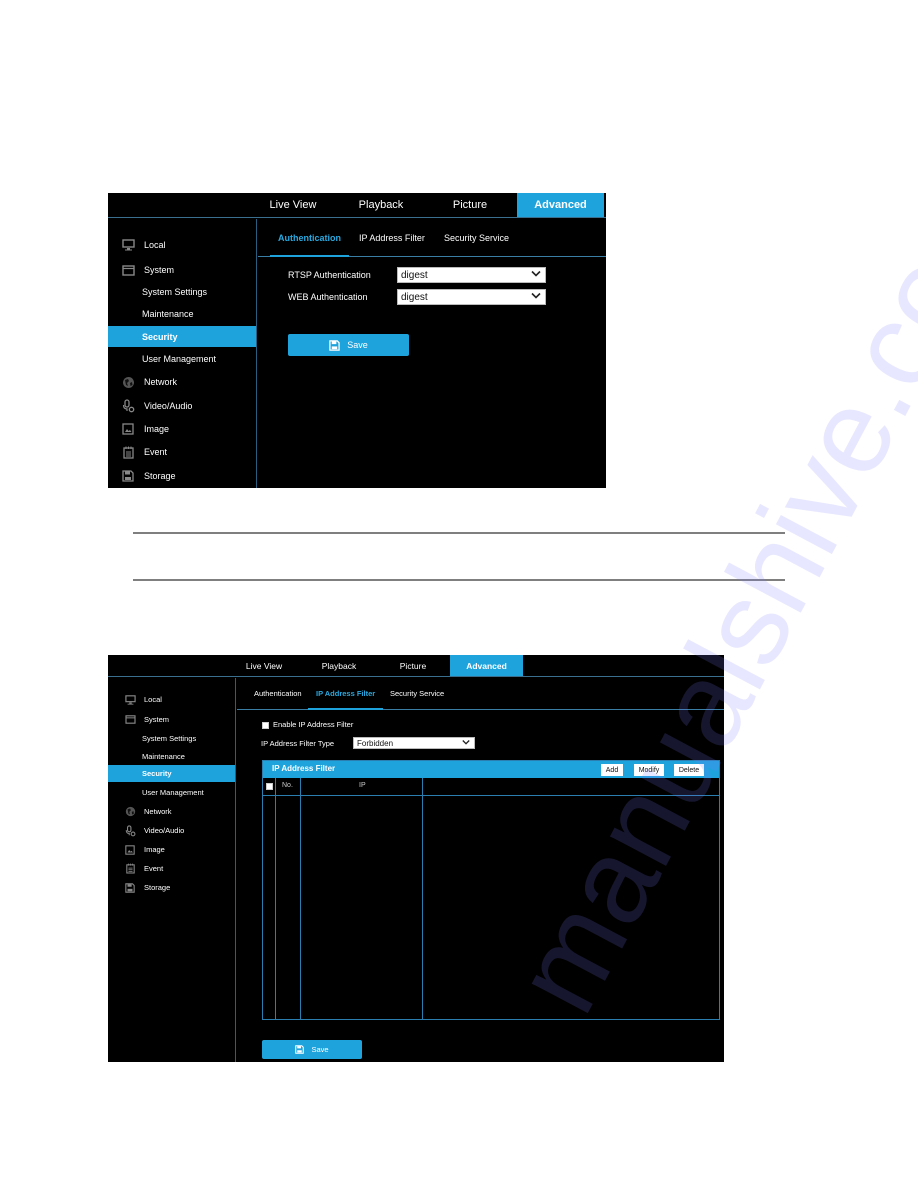  I want to click on sidebar-item-label: System, so click(157, 719).